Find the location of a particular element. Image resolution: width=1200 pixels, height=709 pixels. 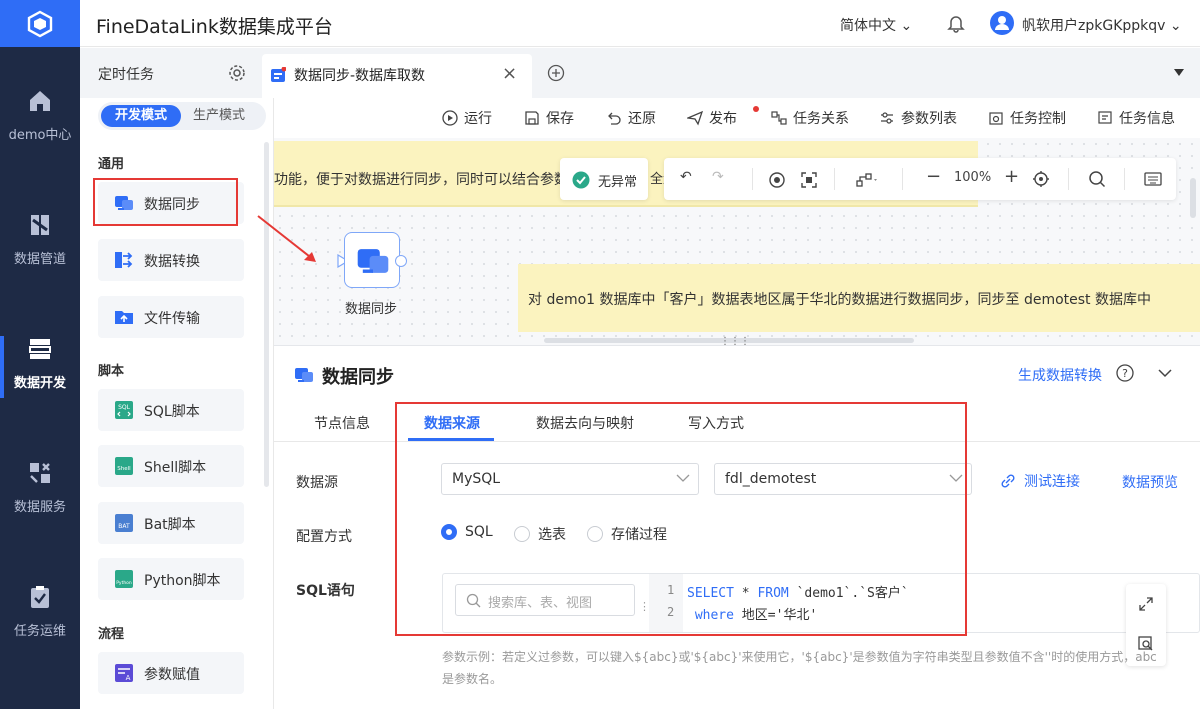

logo-icon is located at coordinates (40, 23).